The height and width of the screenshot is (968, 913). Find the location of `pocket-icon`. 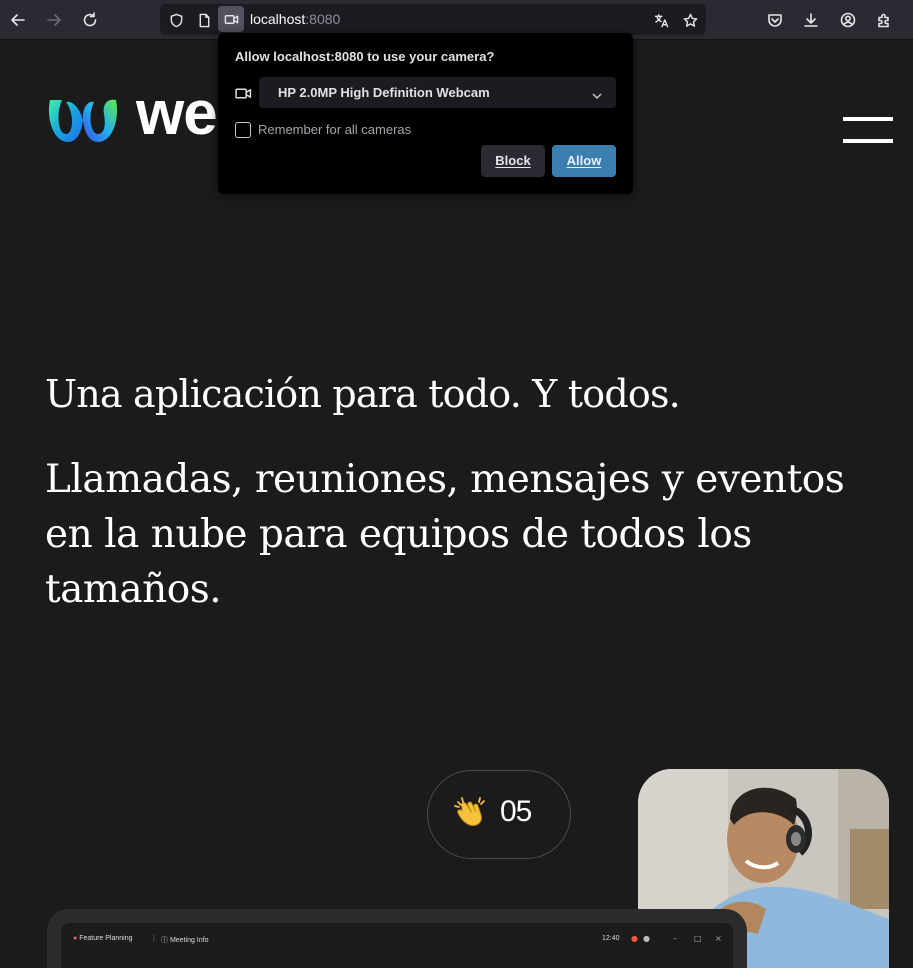

pocket-icon is located at coordinates (775, 20).